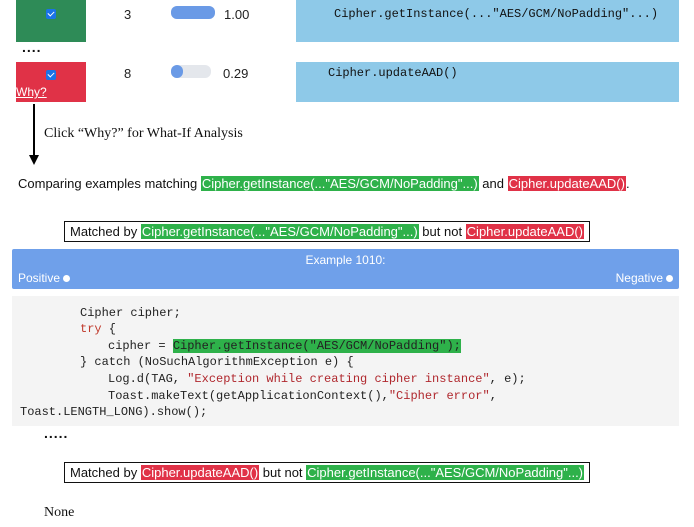 This screenshot has height=527, width=694. I want to click on negative-dot-icon, so click(669, 279).